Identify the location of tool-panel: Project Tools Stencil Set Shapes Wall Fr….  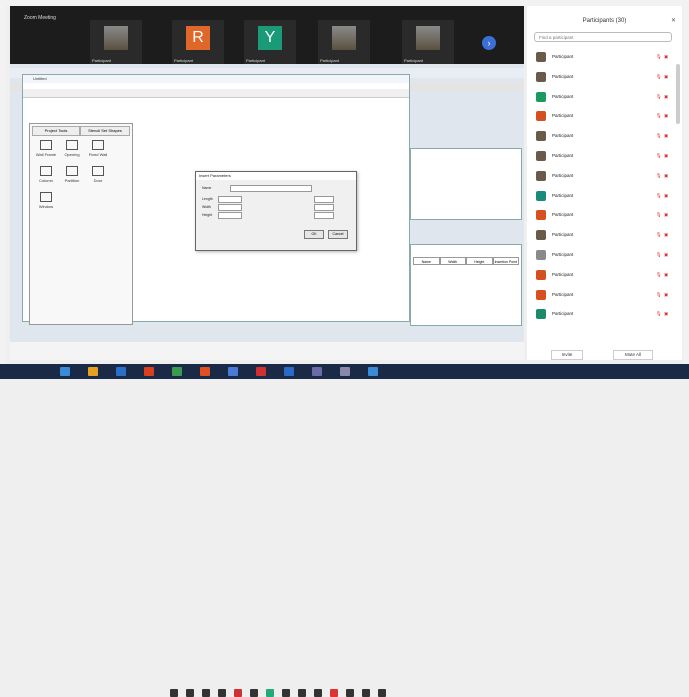
(81, 224).